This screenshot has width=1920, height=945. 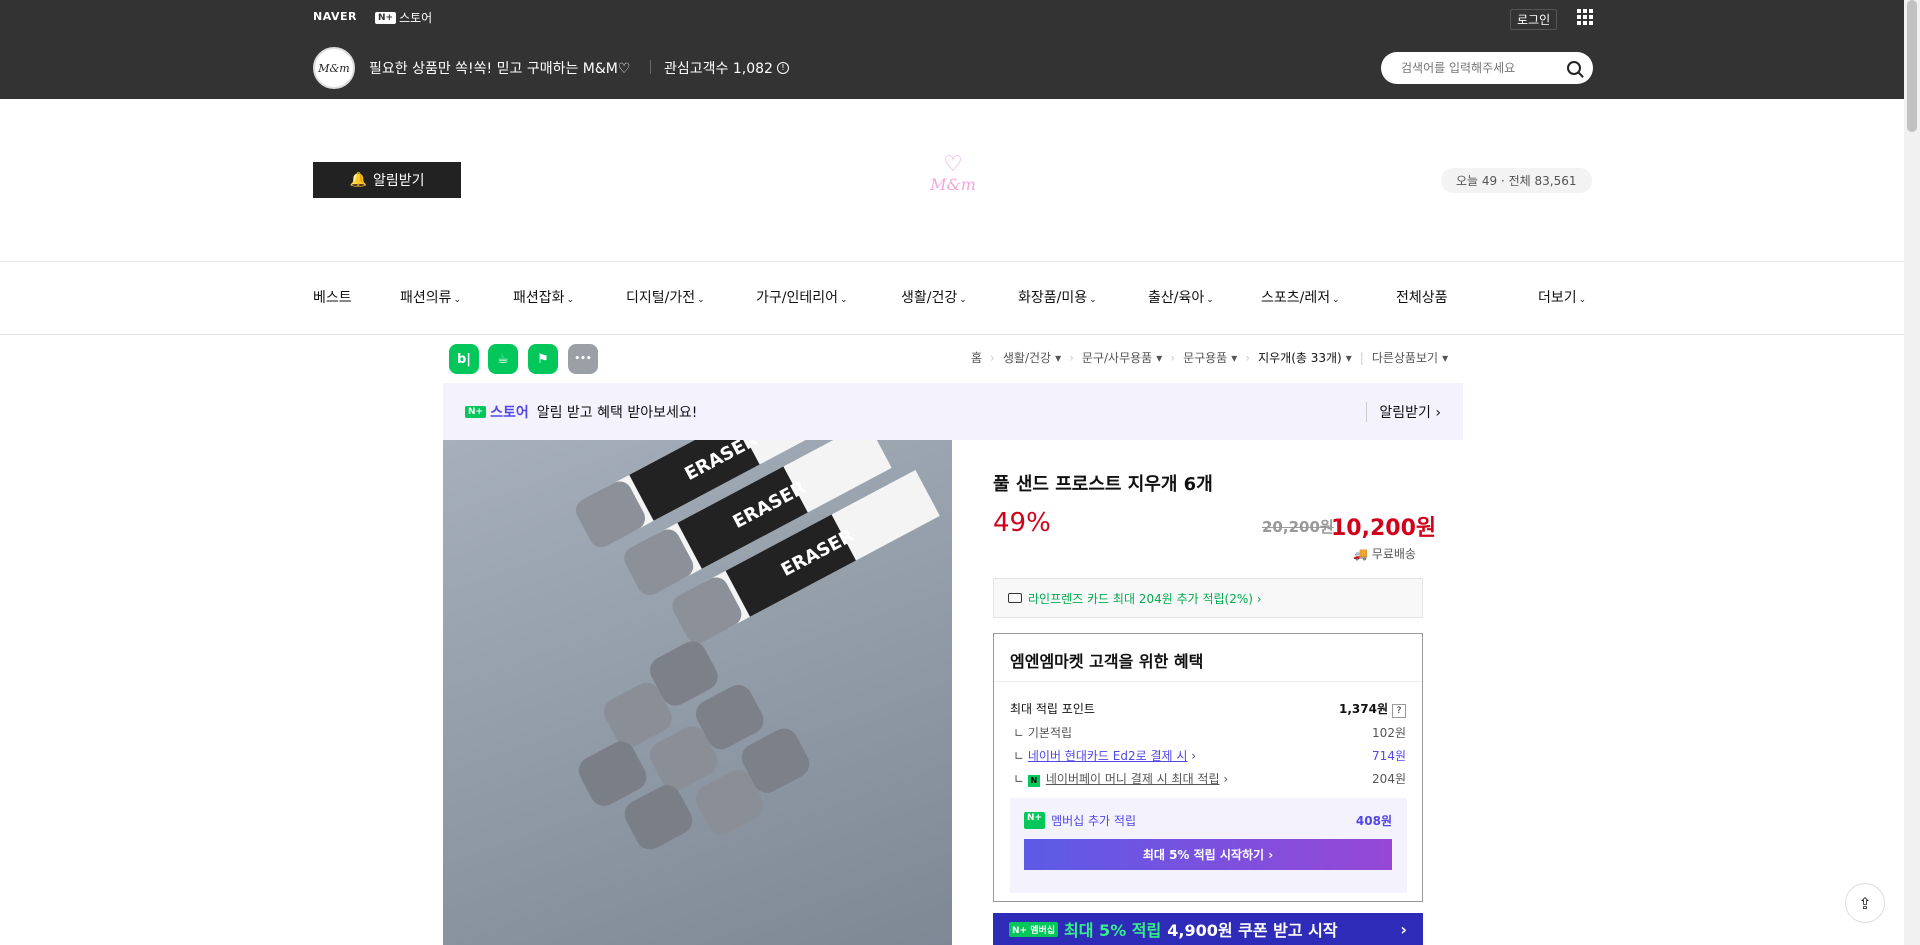 What do you see at coordinates (403, 17) in the screenshot?
I see `naver-plus-store-link: N+ 스토어` at bounding box center [403, 17].